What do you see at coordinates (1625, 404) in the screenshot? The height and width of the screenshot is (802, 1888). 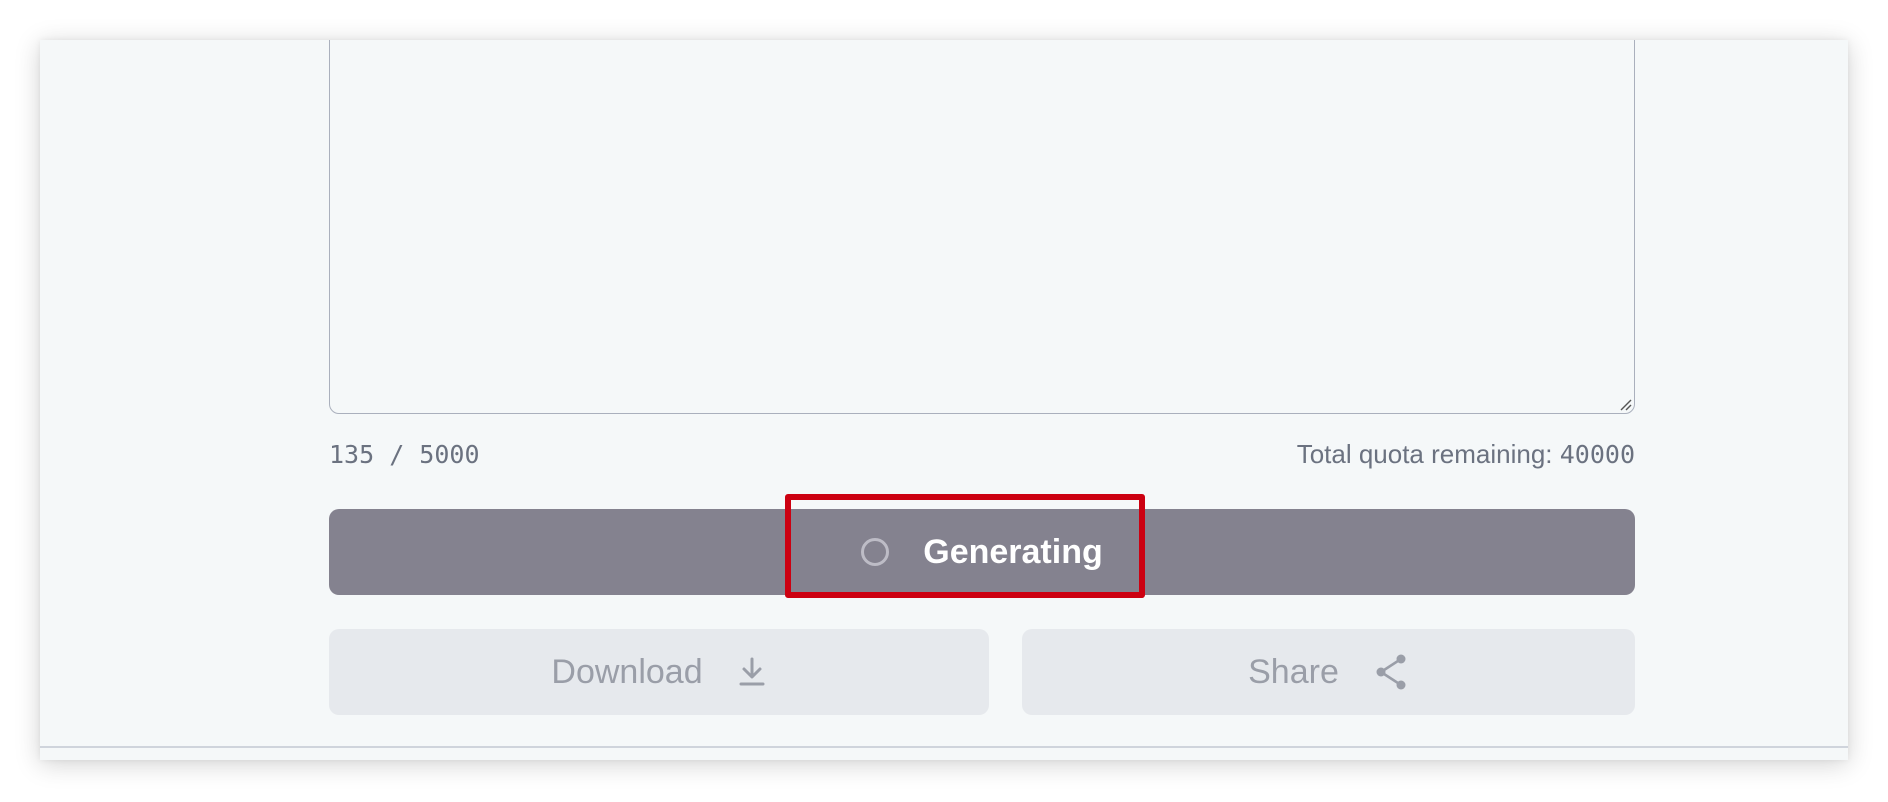 I see `resize-handle-icon` at bounding box center [1625, 404].